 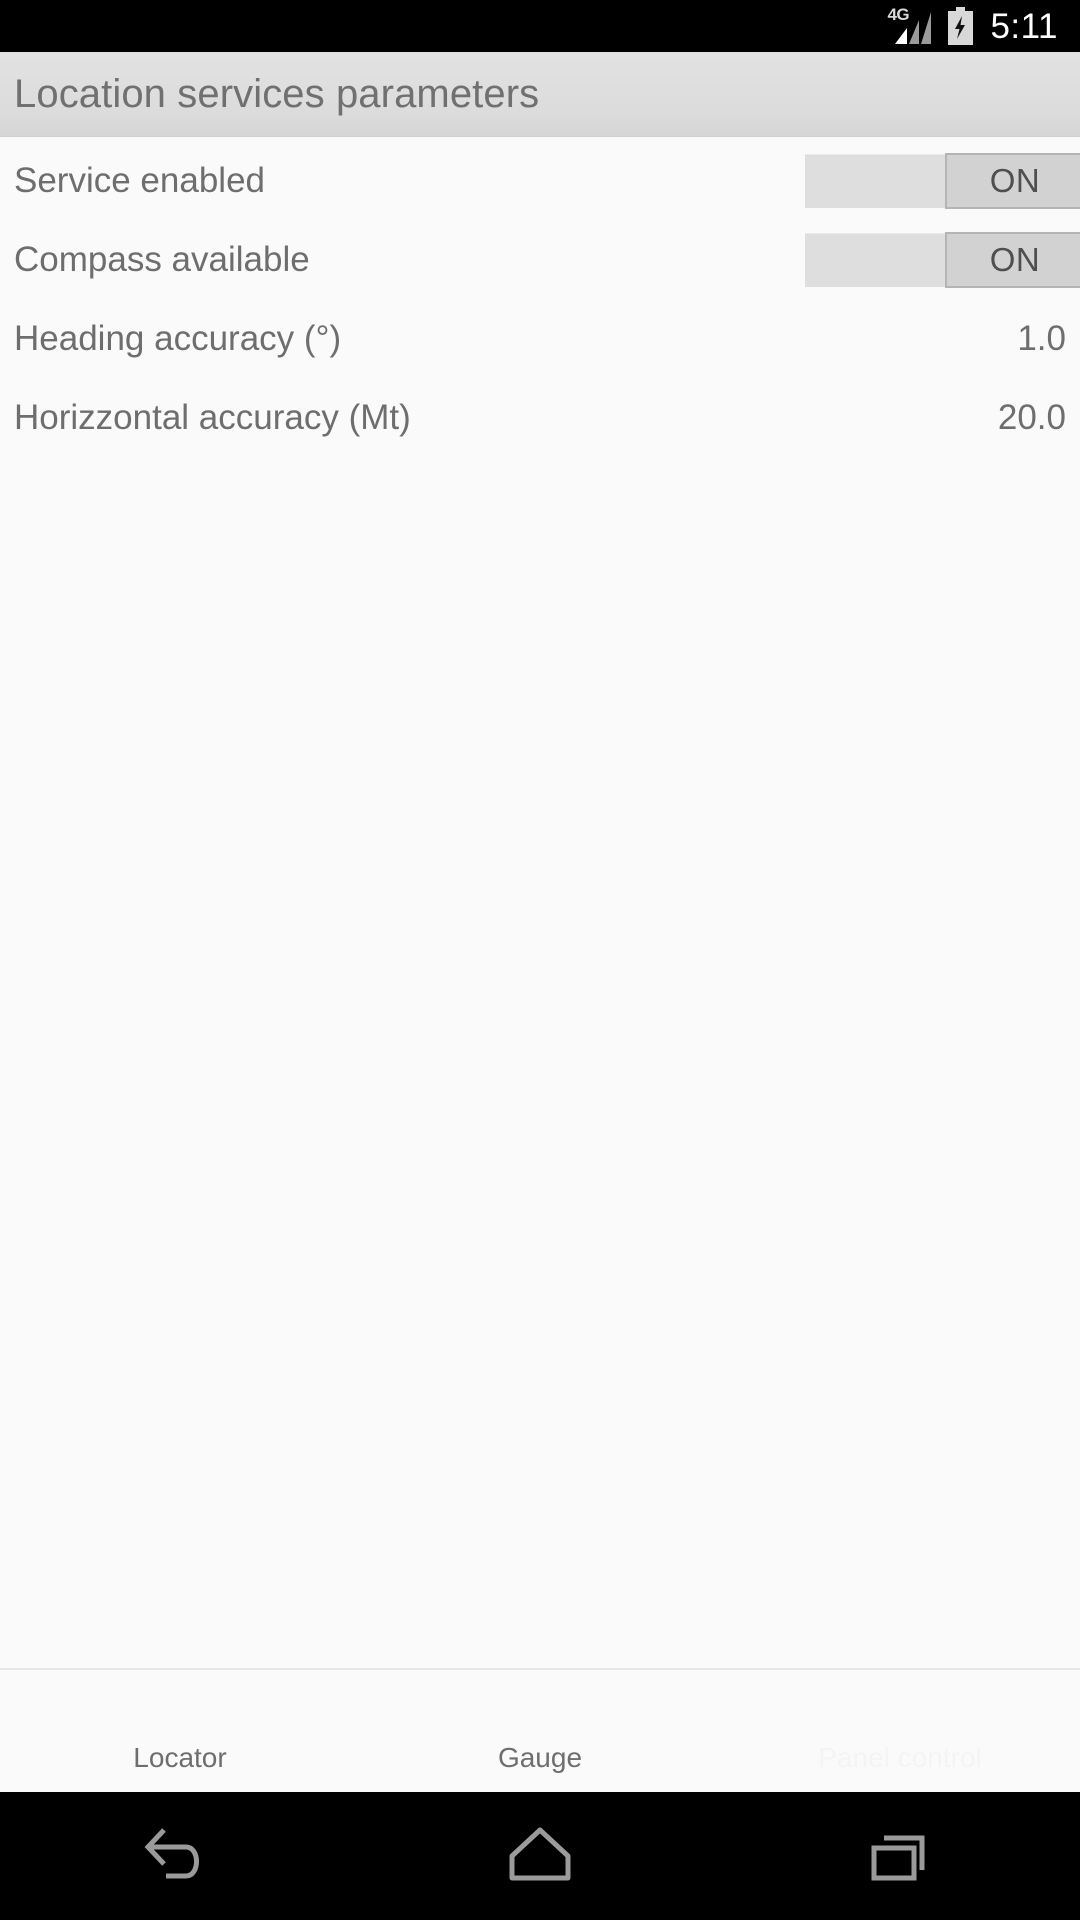 What do you see at coordinates (942, 259) in the screenshot?
I see `toggle-switch-compass-available: ON` at bounding box center [942, 259].